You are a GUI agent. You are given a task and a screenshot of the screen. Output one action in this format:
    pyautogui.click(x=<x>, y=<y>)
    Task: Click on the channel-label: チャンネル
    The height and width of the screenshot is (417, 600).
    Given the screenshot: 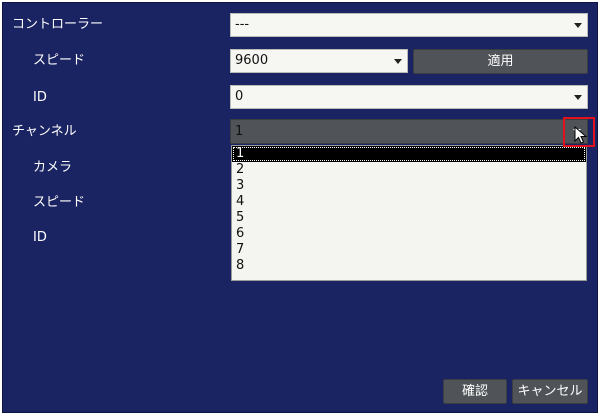 What is the action you would take?
    pyautogui.click(x=44, y=131)
    